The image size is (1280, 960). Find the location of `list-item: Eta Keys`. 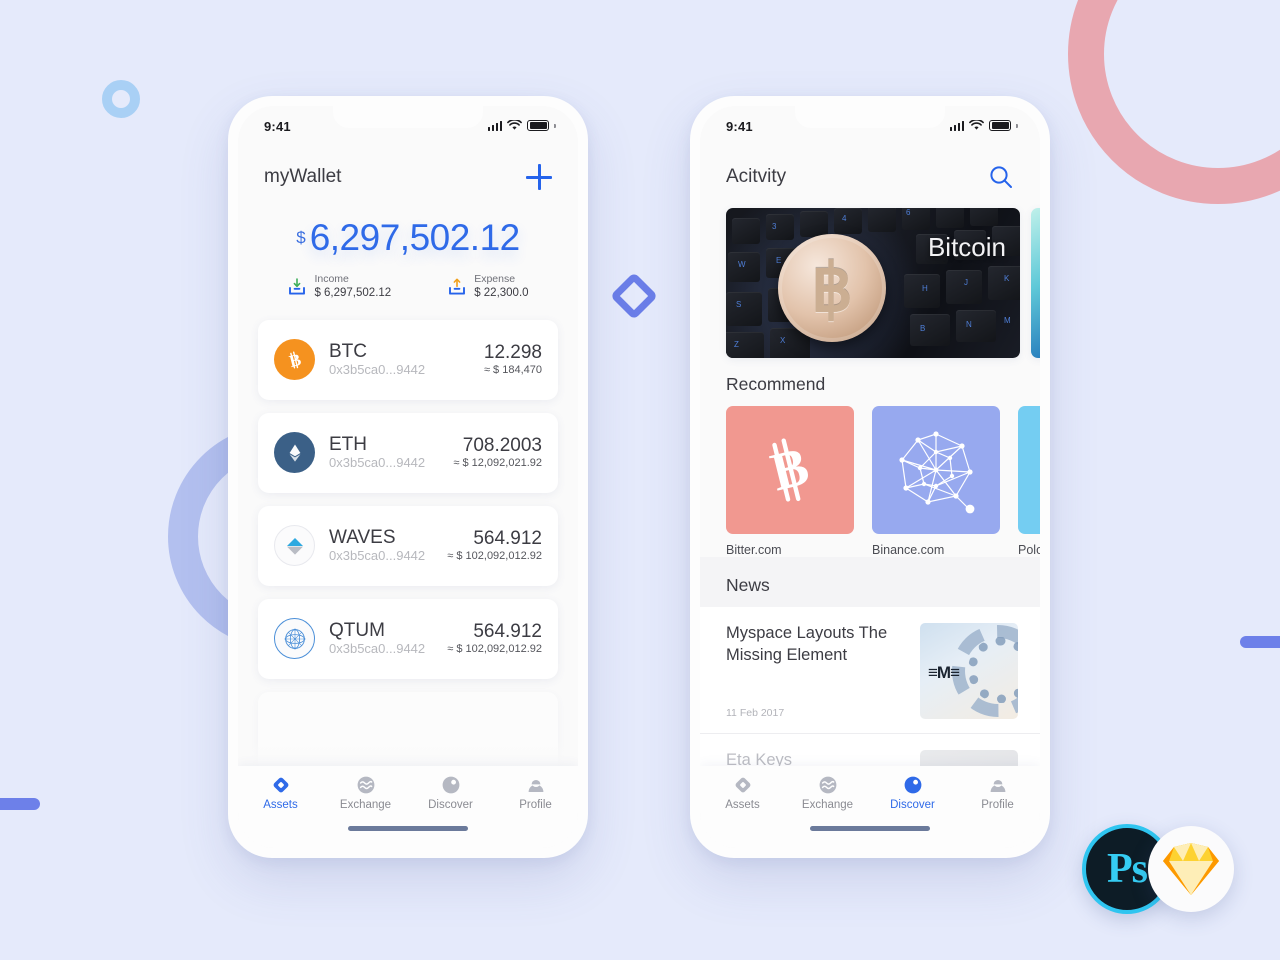

list-item: Eta Keys is located at coordinates (870, 750).